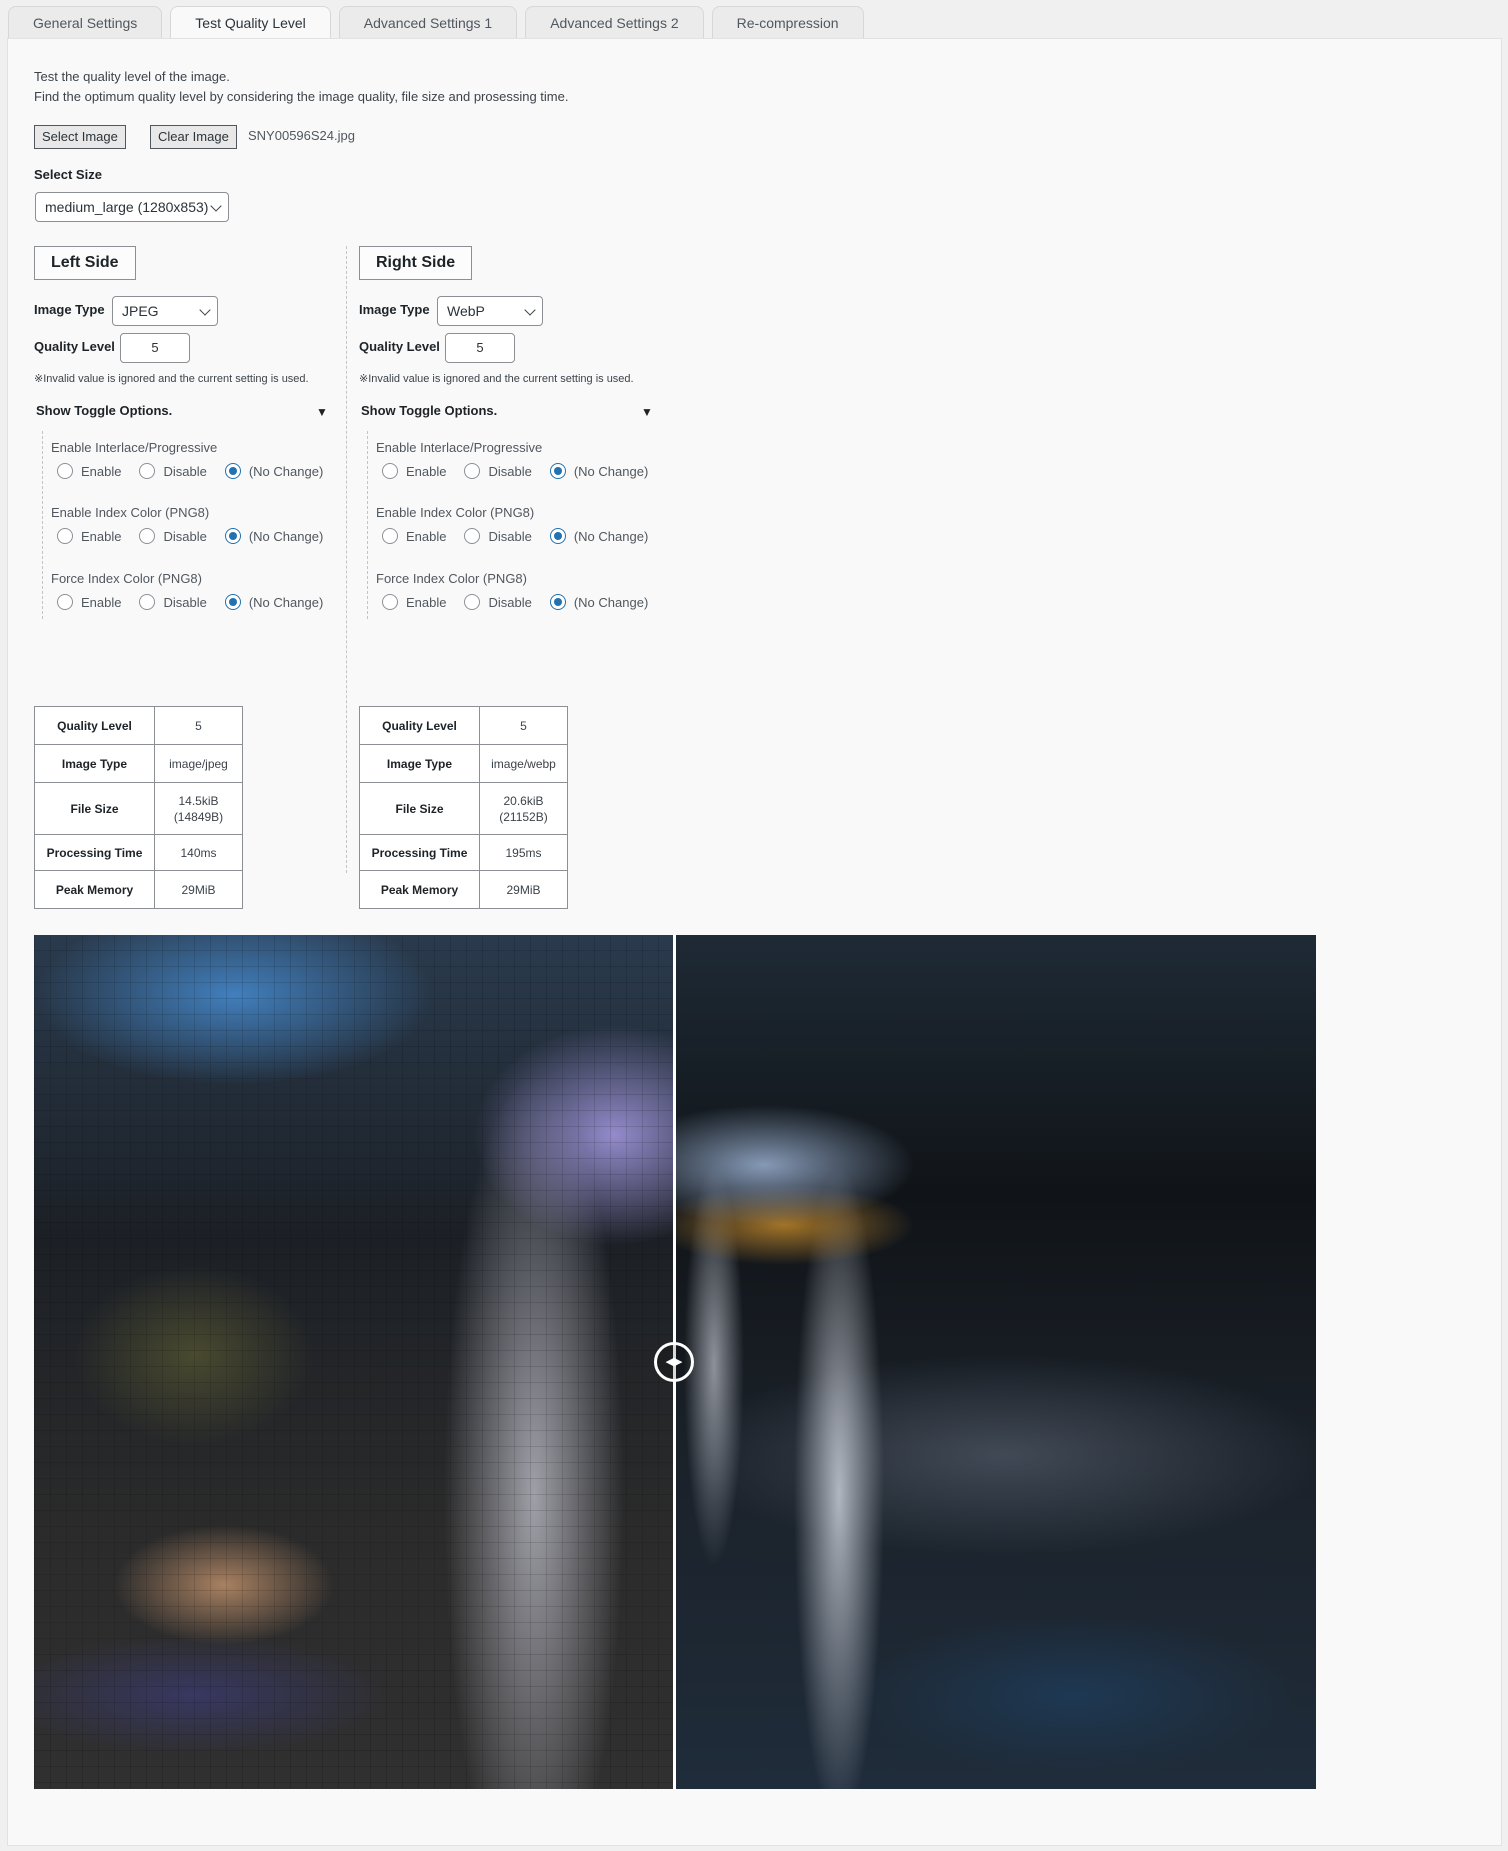 This screenshot has height=1851, width=1508. What do you see at coordinates (523, 725) in the screenshot?
I see `result-value: 5` at bounding box center [523, 725].